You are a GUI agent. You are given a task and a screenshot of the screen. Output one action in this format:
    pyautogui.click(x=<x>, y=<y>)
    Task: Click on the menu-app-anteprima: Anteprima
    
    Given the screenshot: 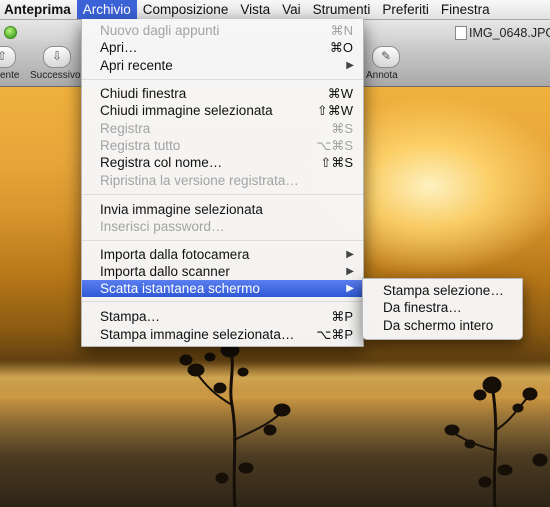 What is the action you would take?
    pyautogui.click(x=38, y=9)
    